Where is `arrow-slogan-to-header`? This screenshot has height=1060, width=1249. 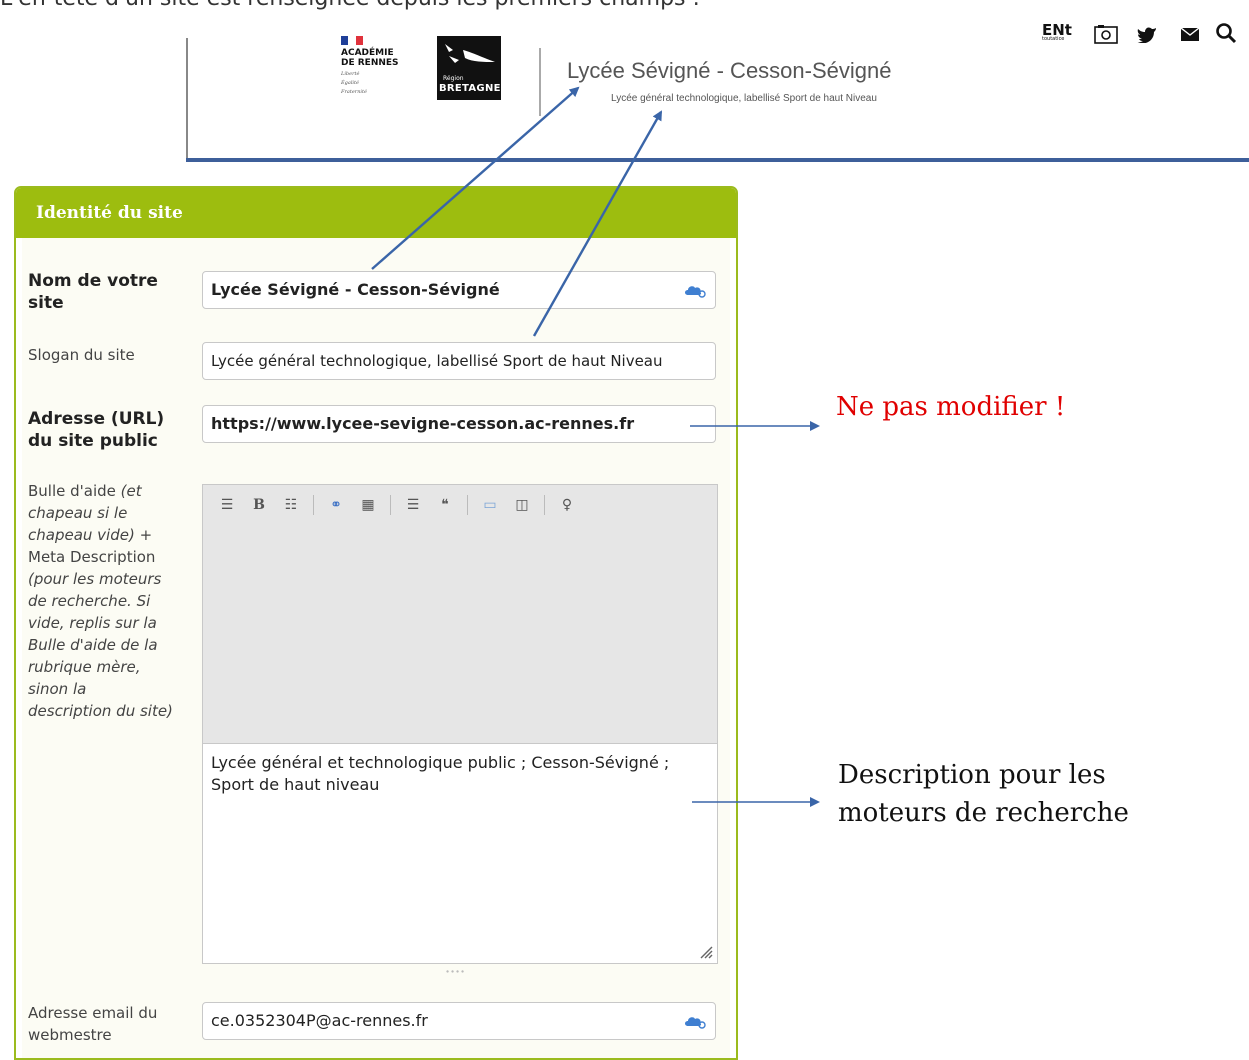
arrow-slogan-to-header is located at coordinates (597, 223).